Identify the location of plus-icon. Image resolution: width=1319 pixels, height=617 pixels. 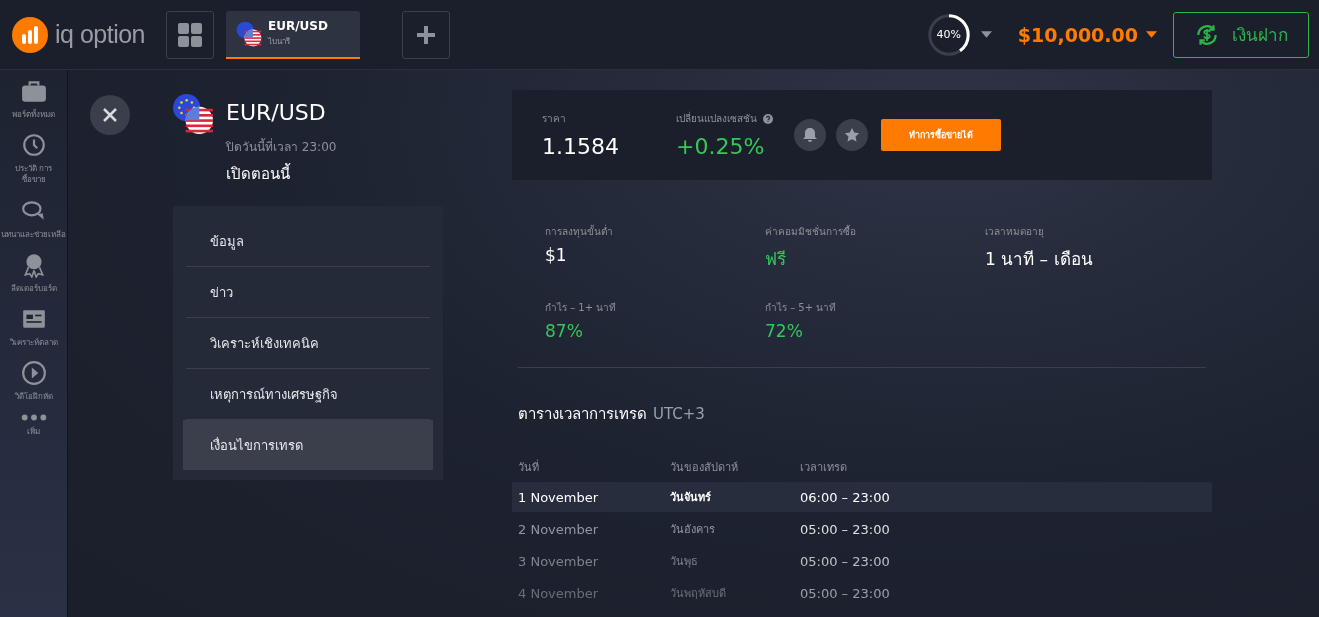
(426, 34).